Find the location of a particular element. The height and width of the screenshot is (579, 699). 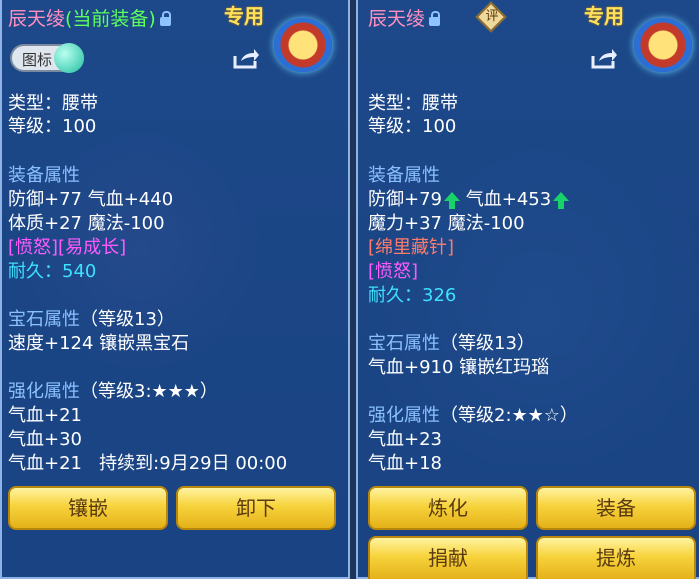

toggle-knob-icon is located at coordinates (69, 58).